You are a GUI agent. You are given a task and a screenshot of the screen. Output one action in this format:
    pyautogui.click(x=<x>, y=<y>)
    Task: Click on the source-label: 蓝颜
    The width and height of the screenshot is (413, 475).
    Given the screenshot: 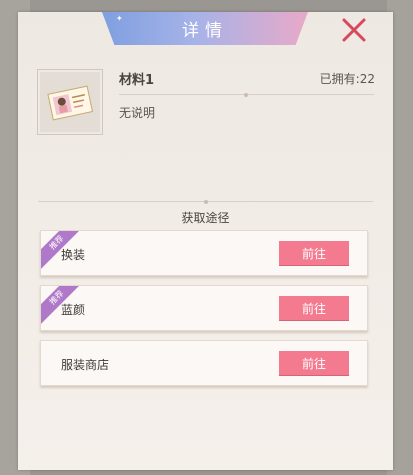 What is the action you would take?
    pyautogui.click(x=73, y=310)
    